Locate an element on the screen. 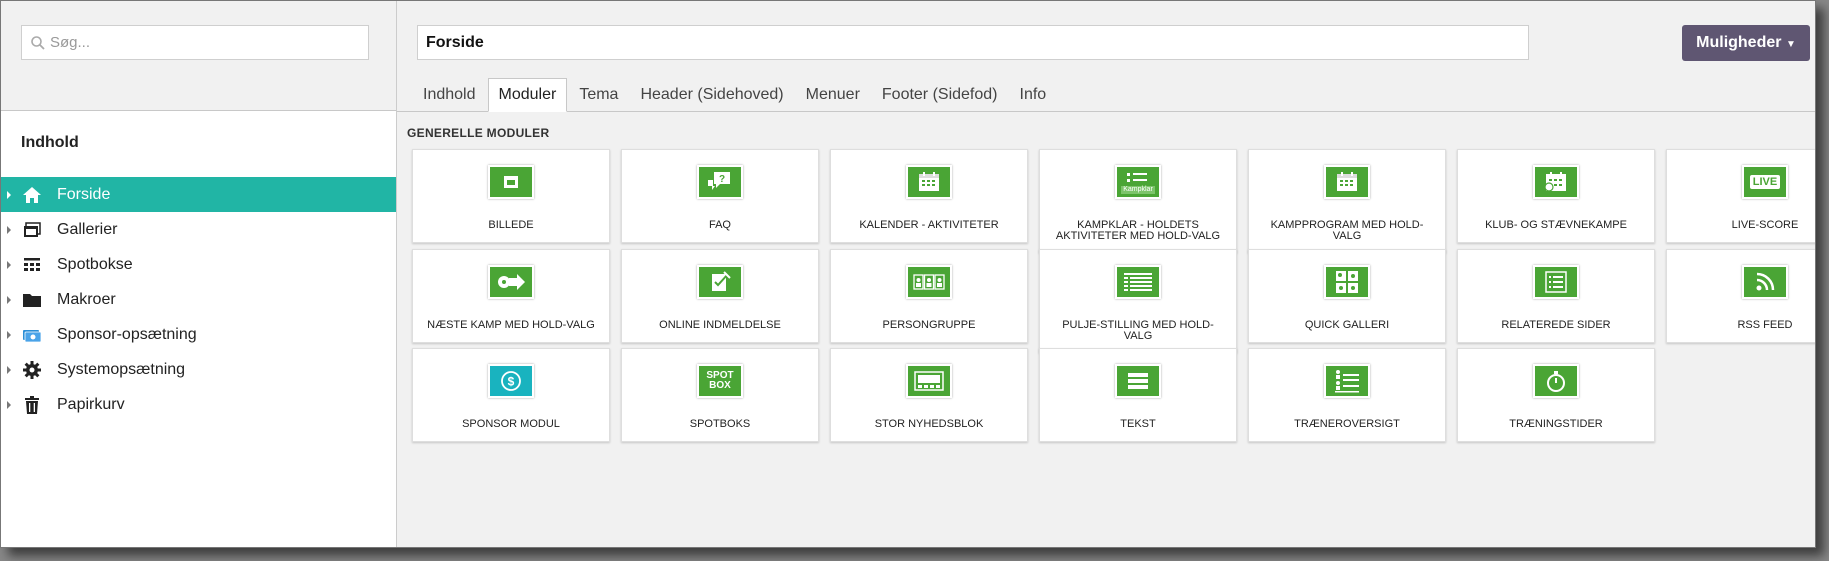 The width and height of the screenshot is (1829, 561). next-match-icon is located at coordinates (511, 282).